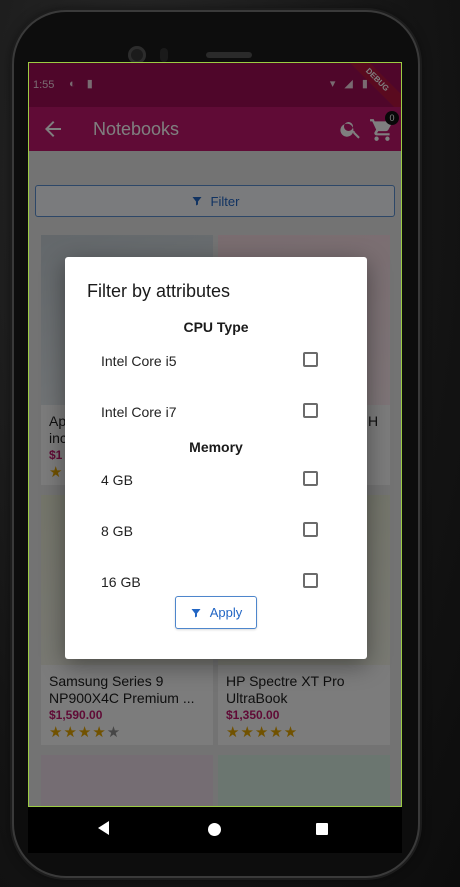 This screenshot has height=887, width=460. I want to click on option-label: Intel Core i7, so click(139, 412).